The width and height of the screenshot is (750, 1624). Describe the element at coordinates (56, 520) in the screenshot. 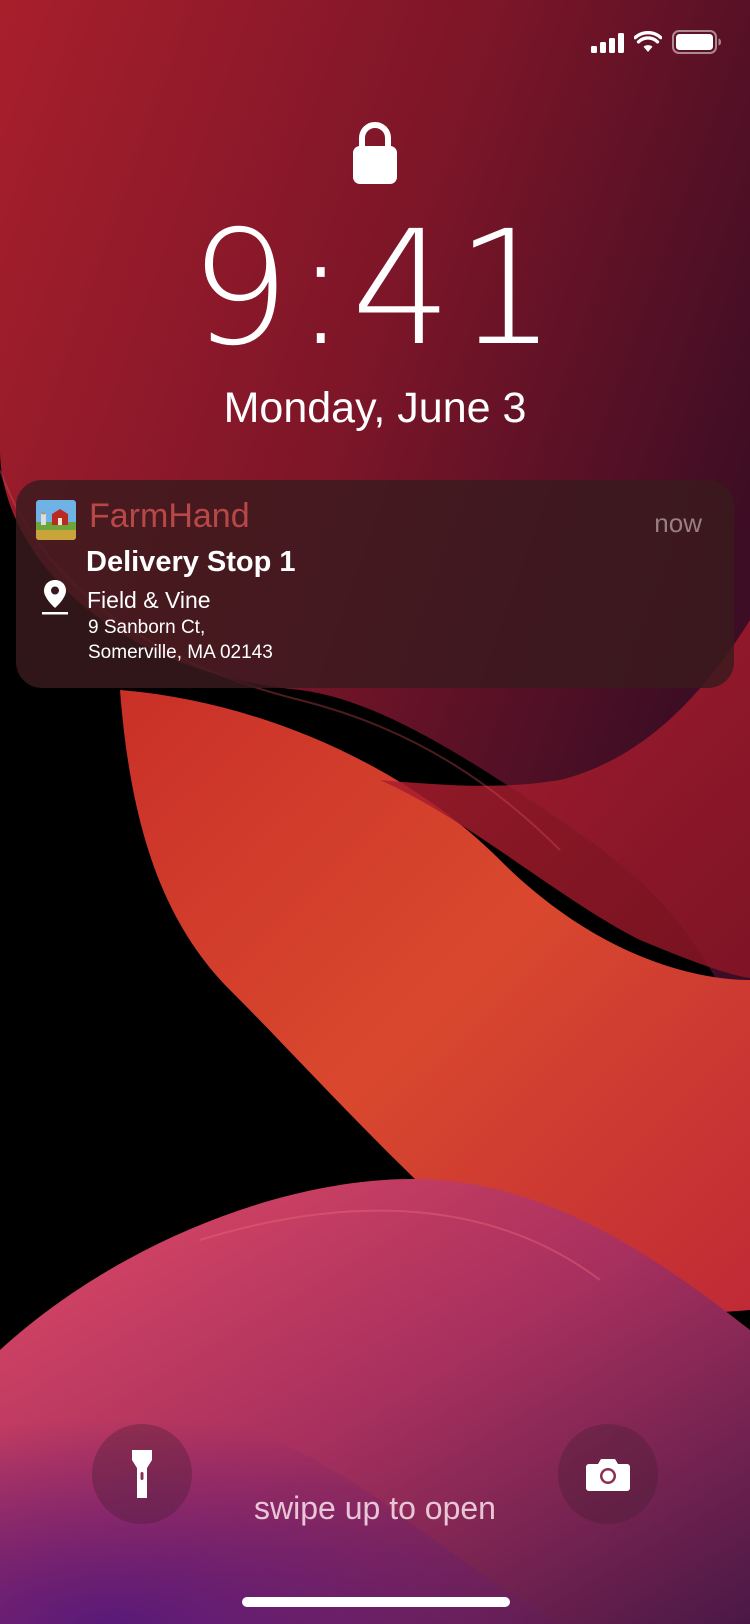

I see `farm-barn-icon` at that location.